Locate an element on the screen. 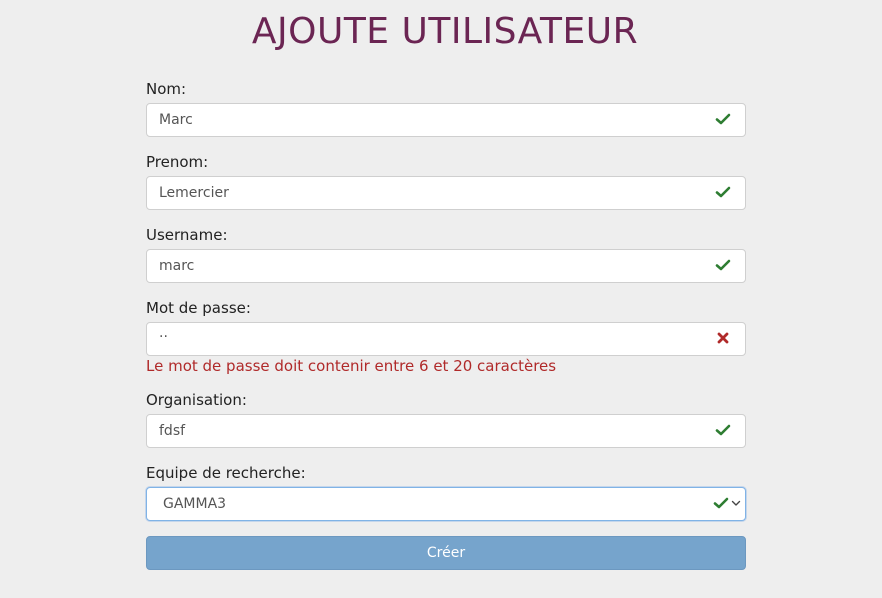 The image size is (882, 598). chevron-down-icon is located at coordinates (736, 503).